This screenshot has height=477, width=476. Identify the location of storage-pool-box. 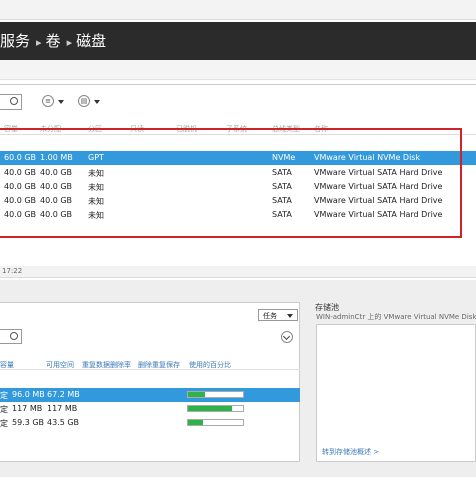
(396, 393).